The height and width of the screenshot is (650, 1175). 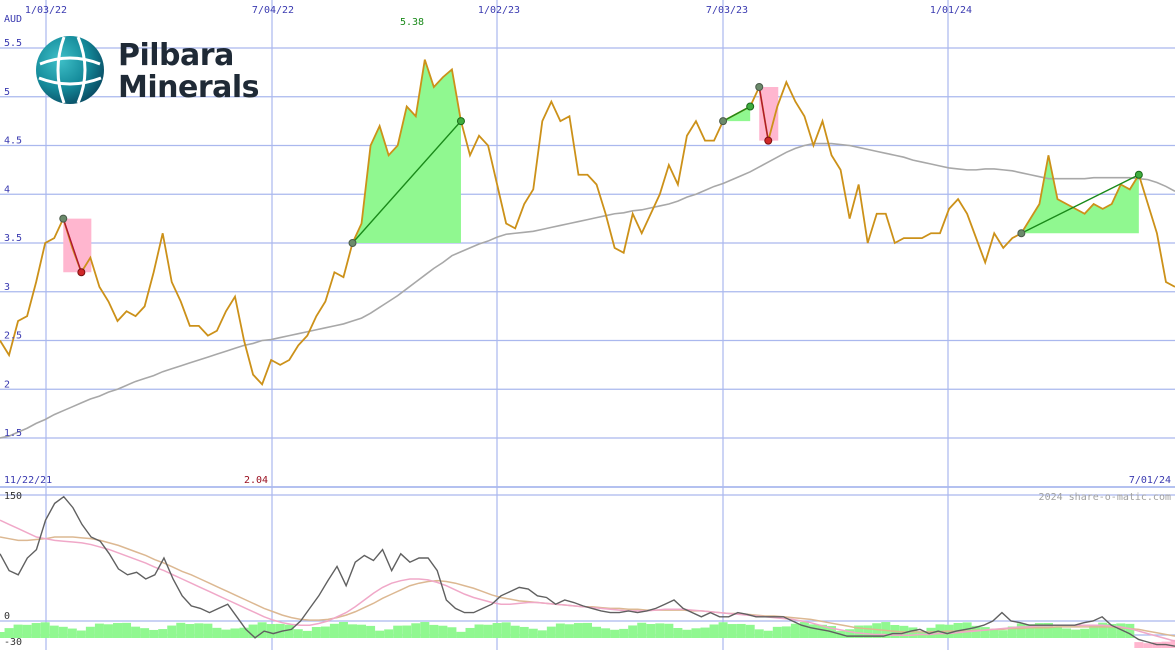 What do you see at coordinates (7, 616) in the screenshot?
I see `osc-tick-label: 0` at bounding box center [7, 616].